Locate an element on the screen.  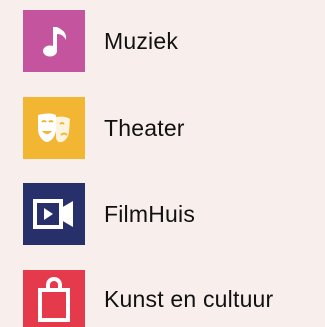
menu-item-kunst-en-cultuur: Kunst en cultuur is located at coordinates (148, 298).